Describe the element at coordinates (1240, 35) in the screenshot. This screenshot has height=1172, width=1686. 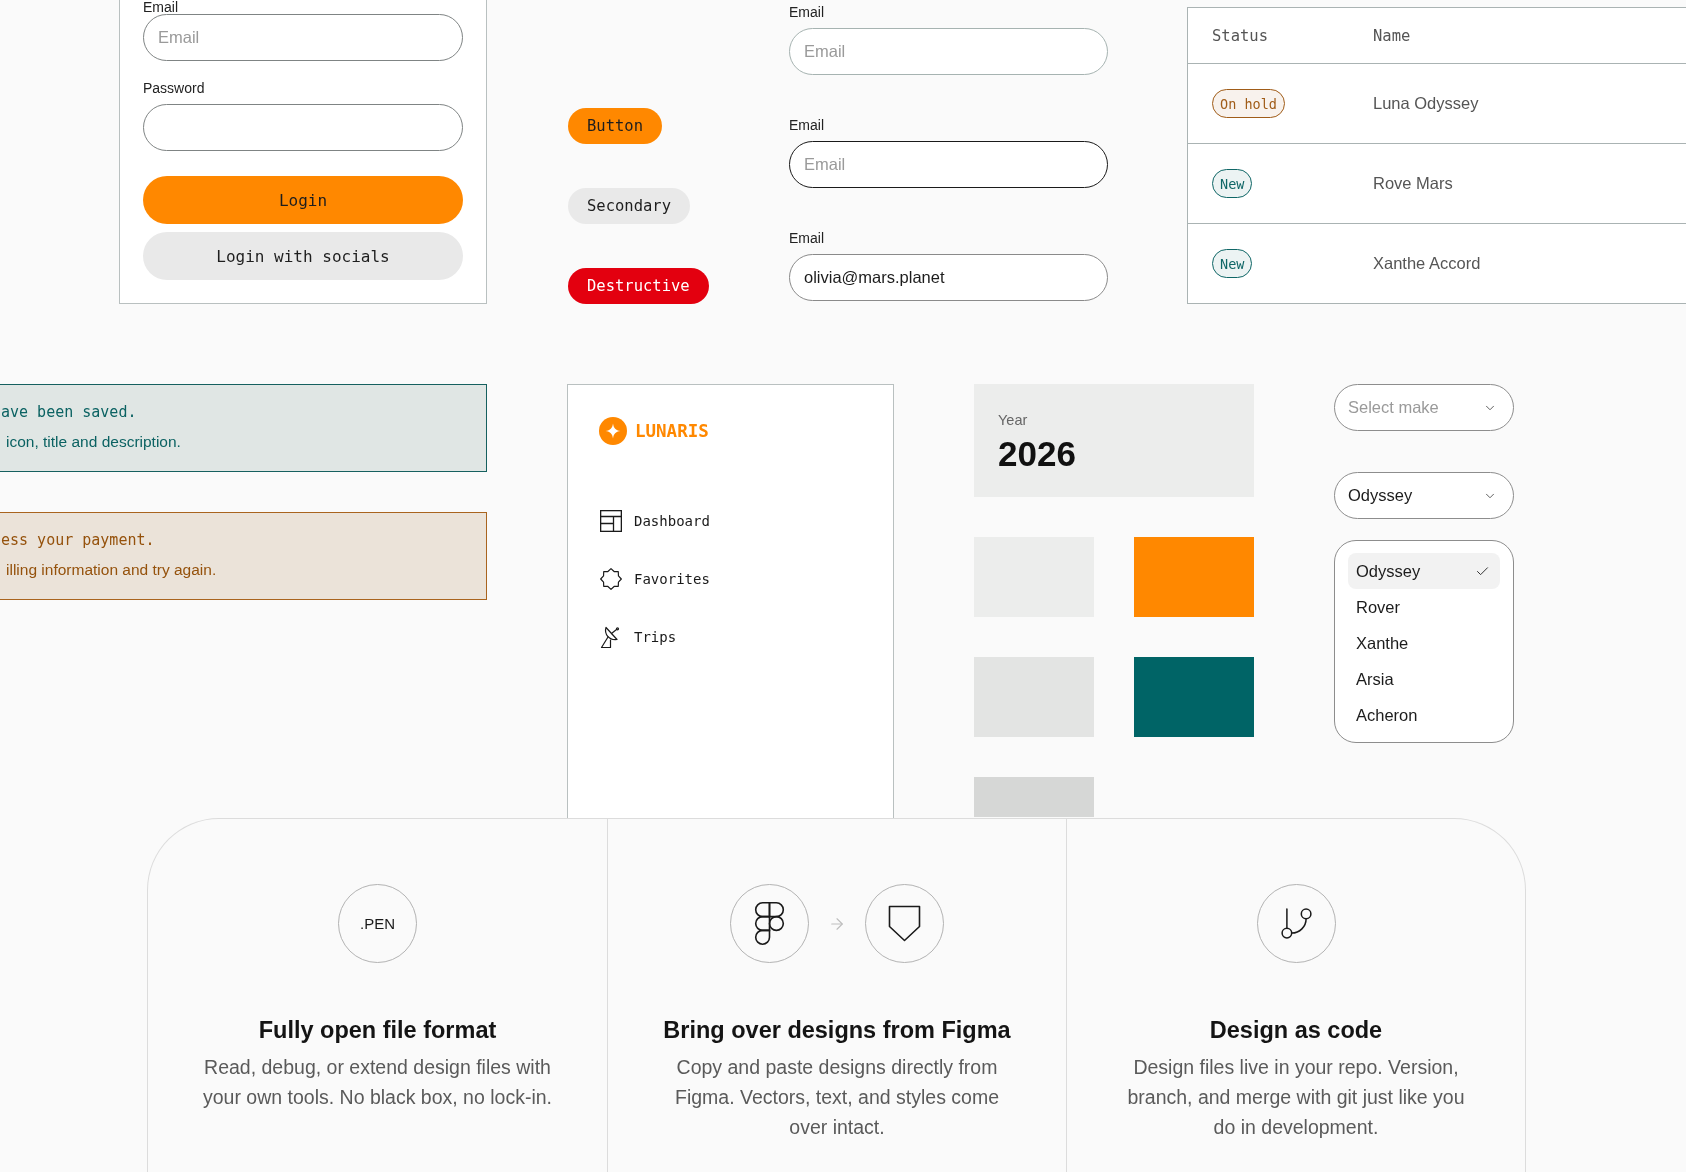
I see `column-header: Status` at that location.